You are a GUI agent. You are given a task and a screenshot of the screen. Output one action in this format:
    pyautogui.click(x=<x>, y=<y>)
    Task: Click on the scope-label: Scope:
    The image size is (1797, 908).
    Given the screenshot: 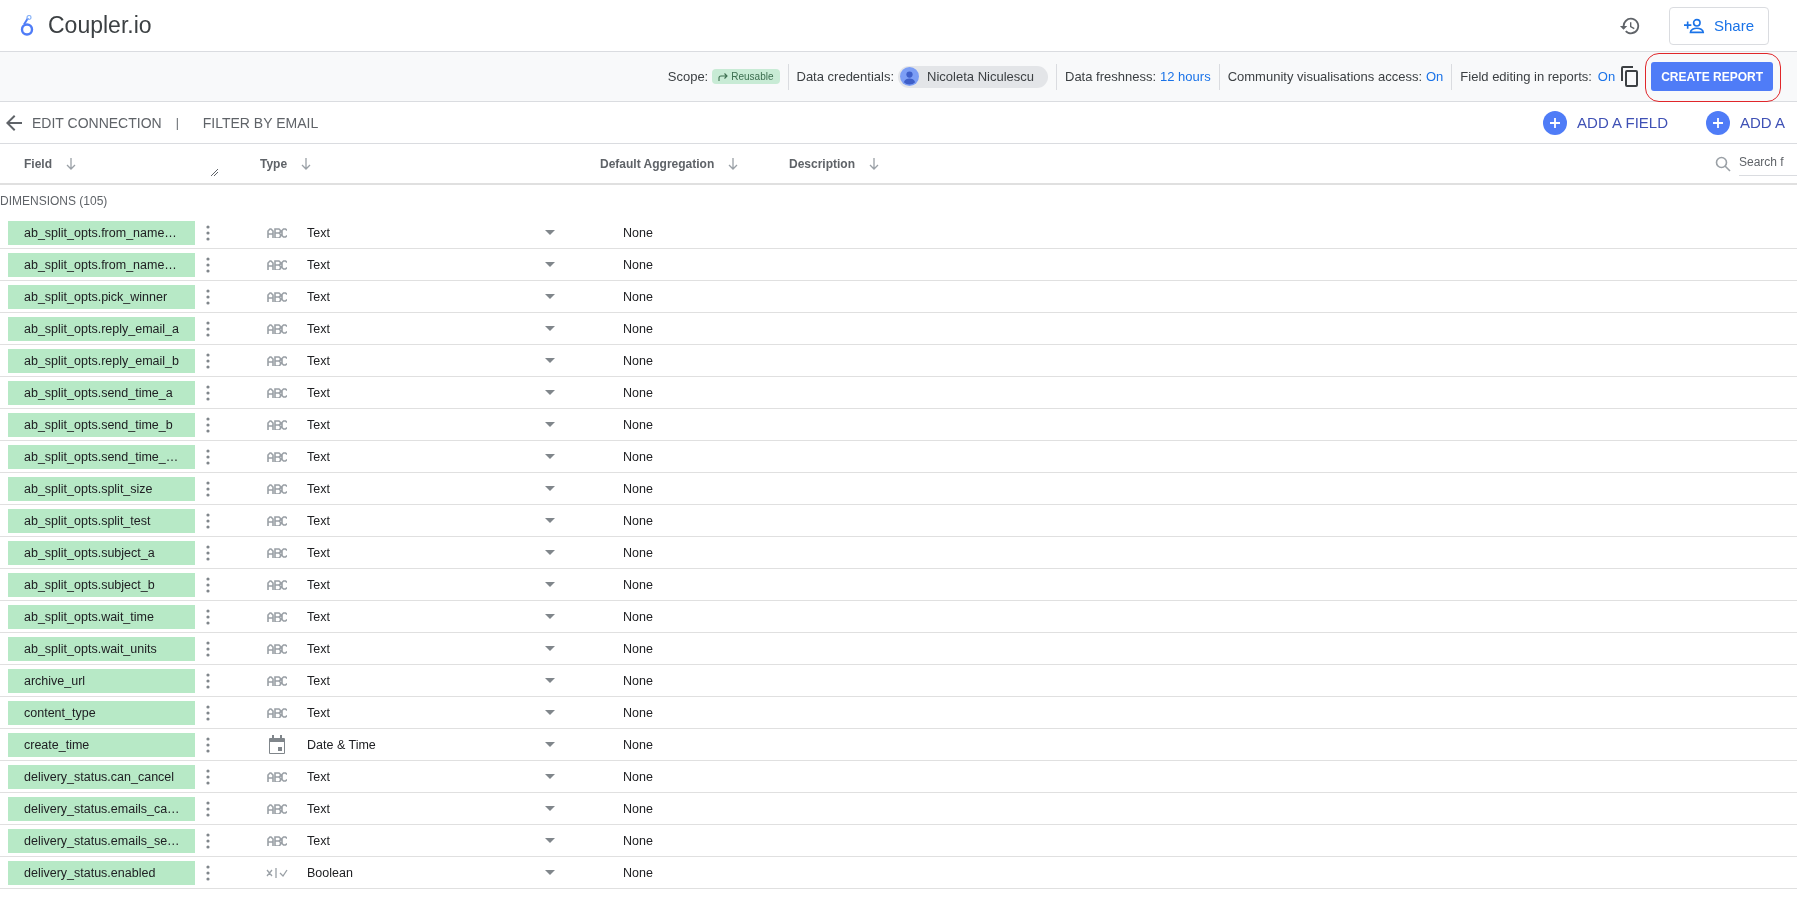 What is the action you would take?
    pyautogui.click(x=688, y=76)
    